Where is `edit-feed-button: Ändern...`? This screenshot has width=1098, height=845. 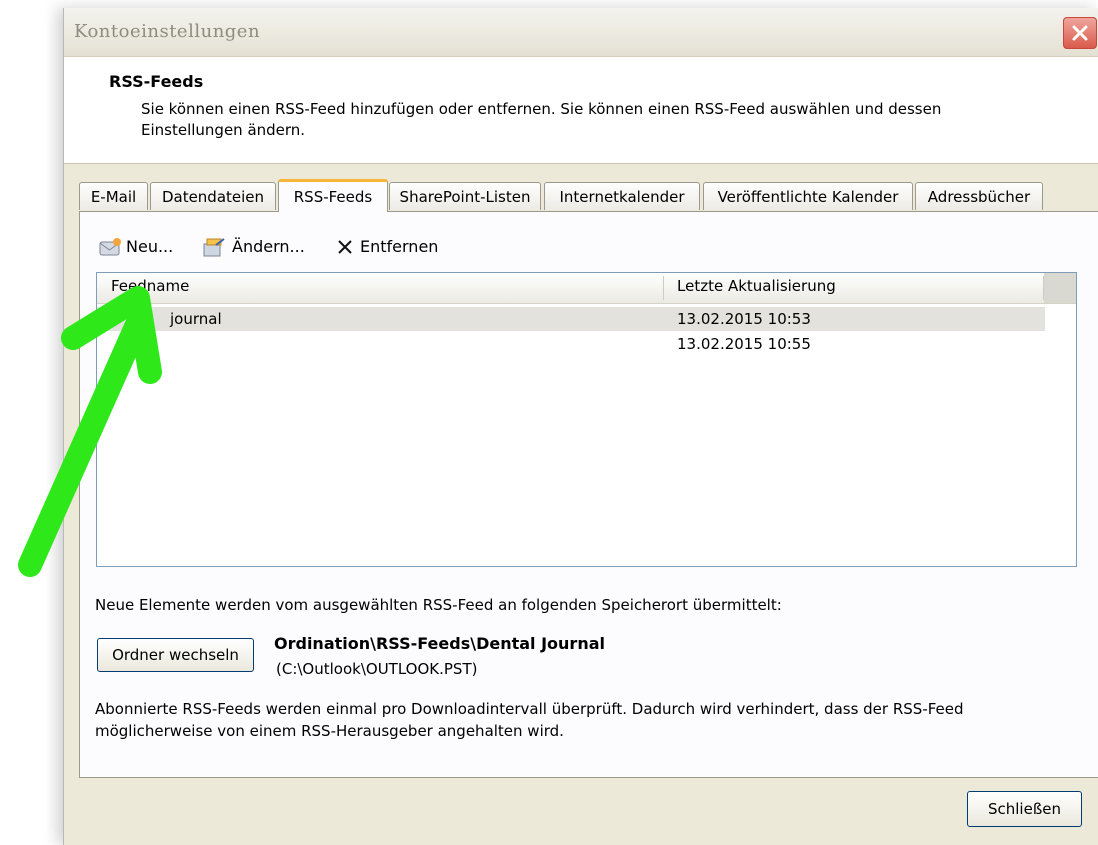 edit-feed-button: Ändern... is located at coordinates (260, 247).